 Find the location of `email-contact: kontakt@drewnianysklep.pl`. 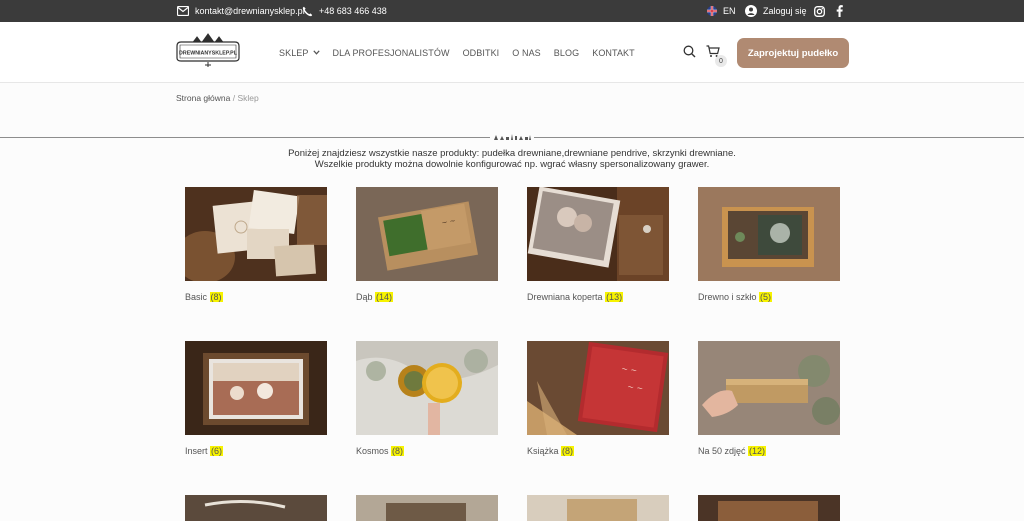

email-contact: kontakt@drewnianysklep.pl is located at coordinates (241, 11).